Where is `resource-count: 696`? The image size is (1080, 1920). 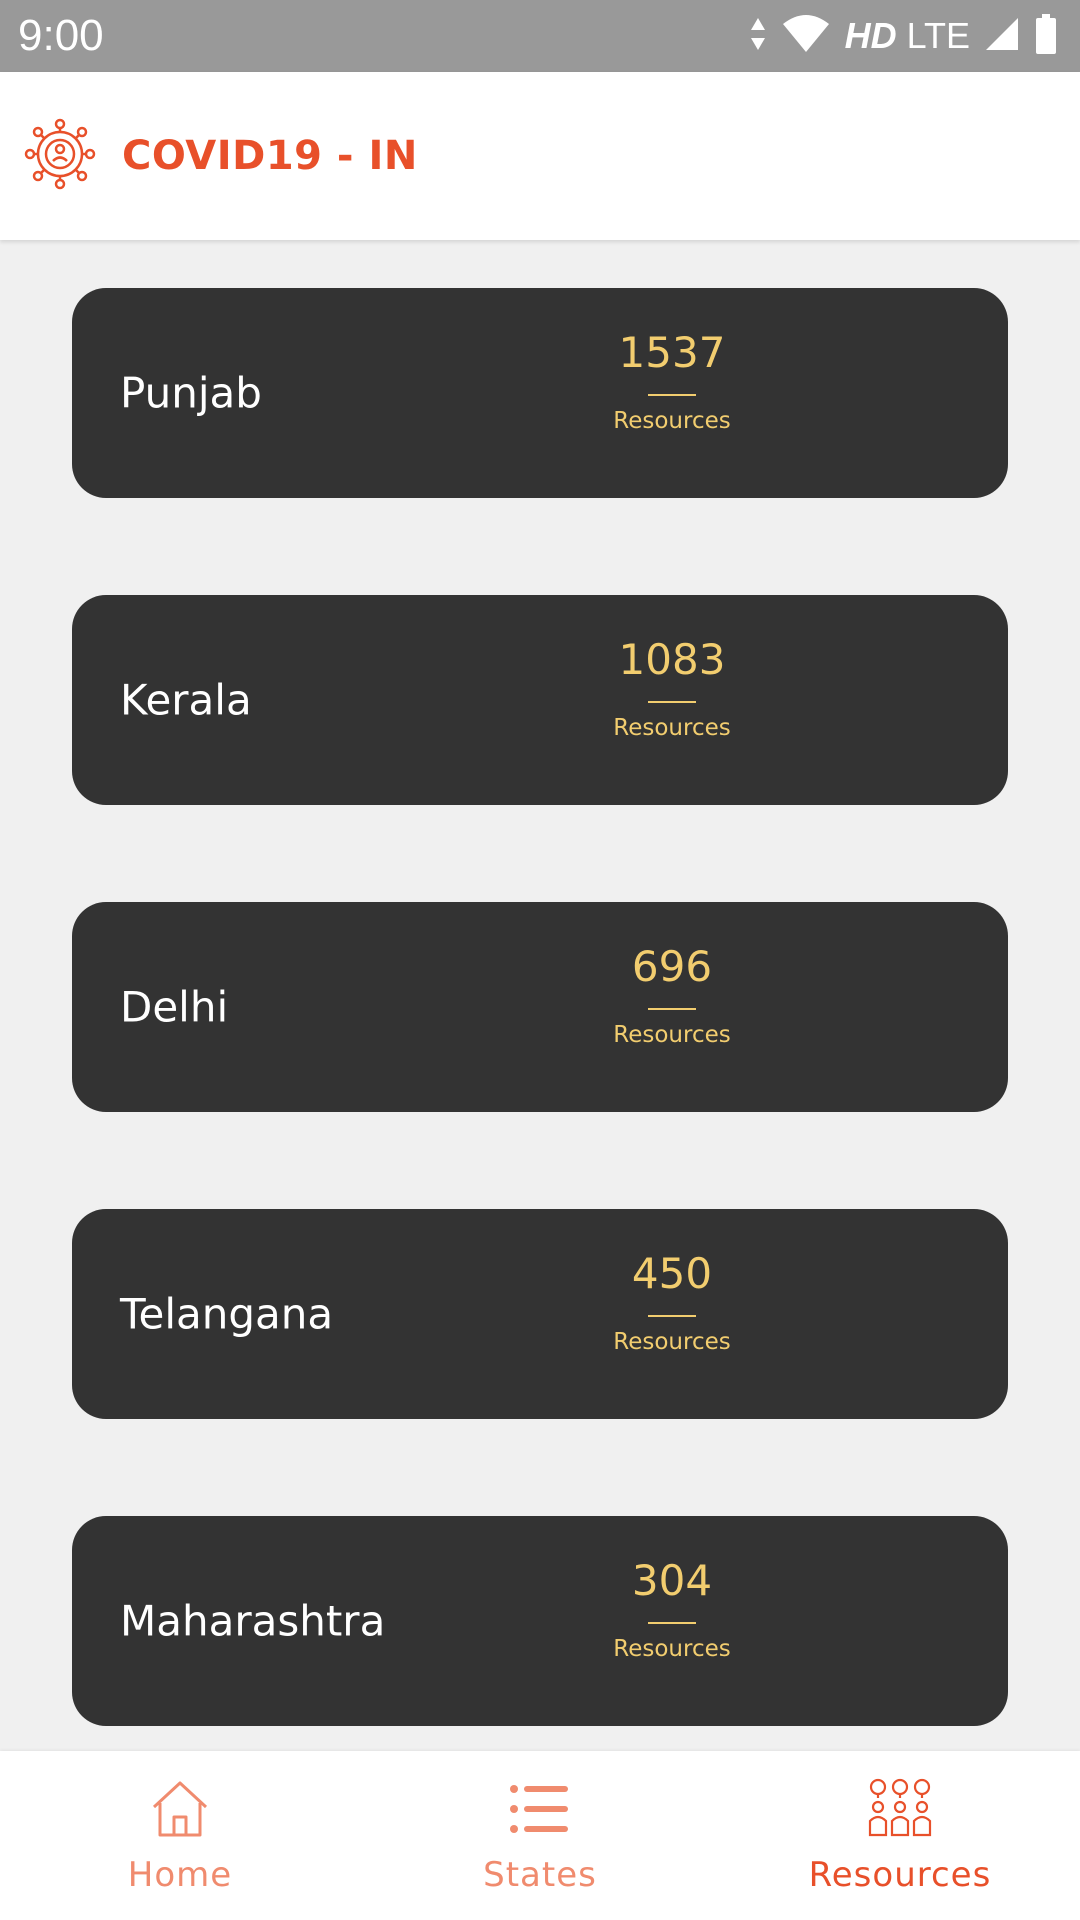
resource-count: 696 is located at coordinates (672, 966).